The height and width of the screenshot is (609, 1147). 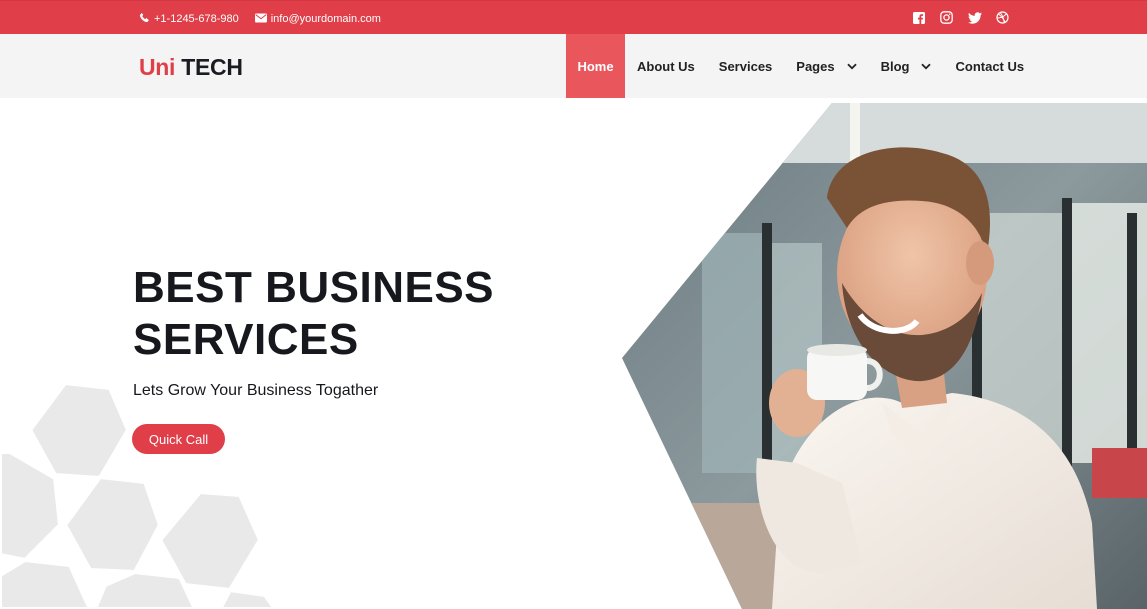 I want to click on phone-icon, so click(x=144, y=19).